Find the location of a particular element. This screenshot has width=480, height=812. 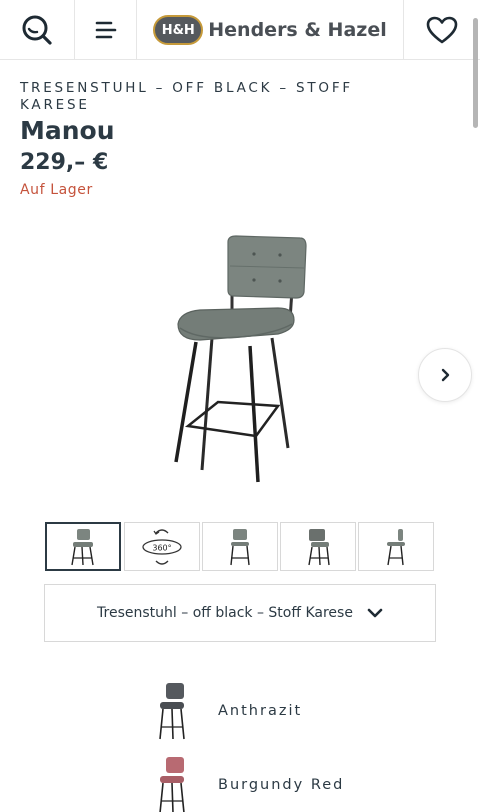

product-main-image is located at coordinates (240, 360).